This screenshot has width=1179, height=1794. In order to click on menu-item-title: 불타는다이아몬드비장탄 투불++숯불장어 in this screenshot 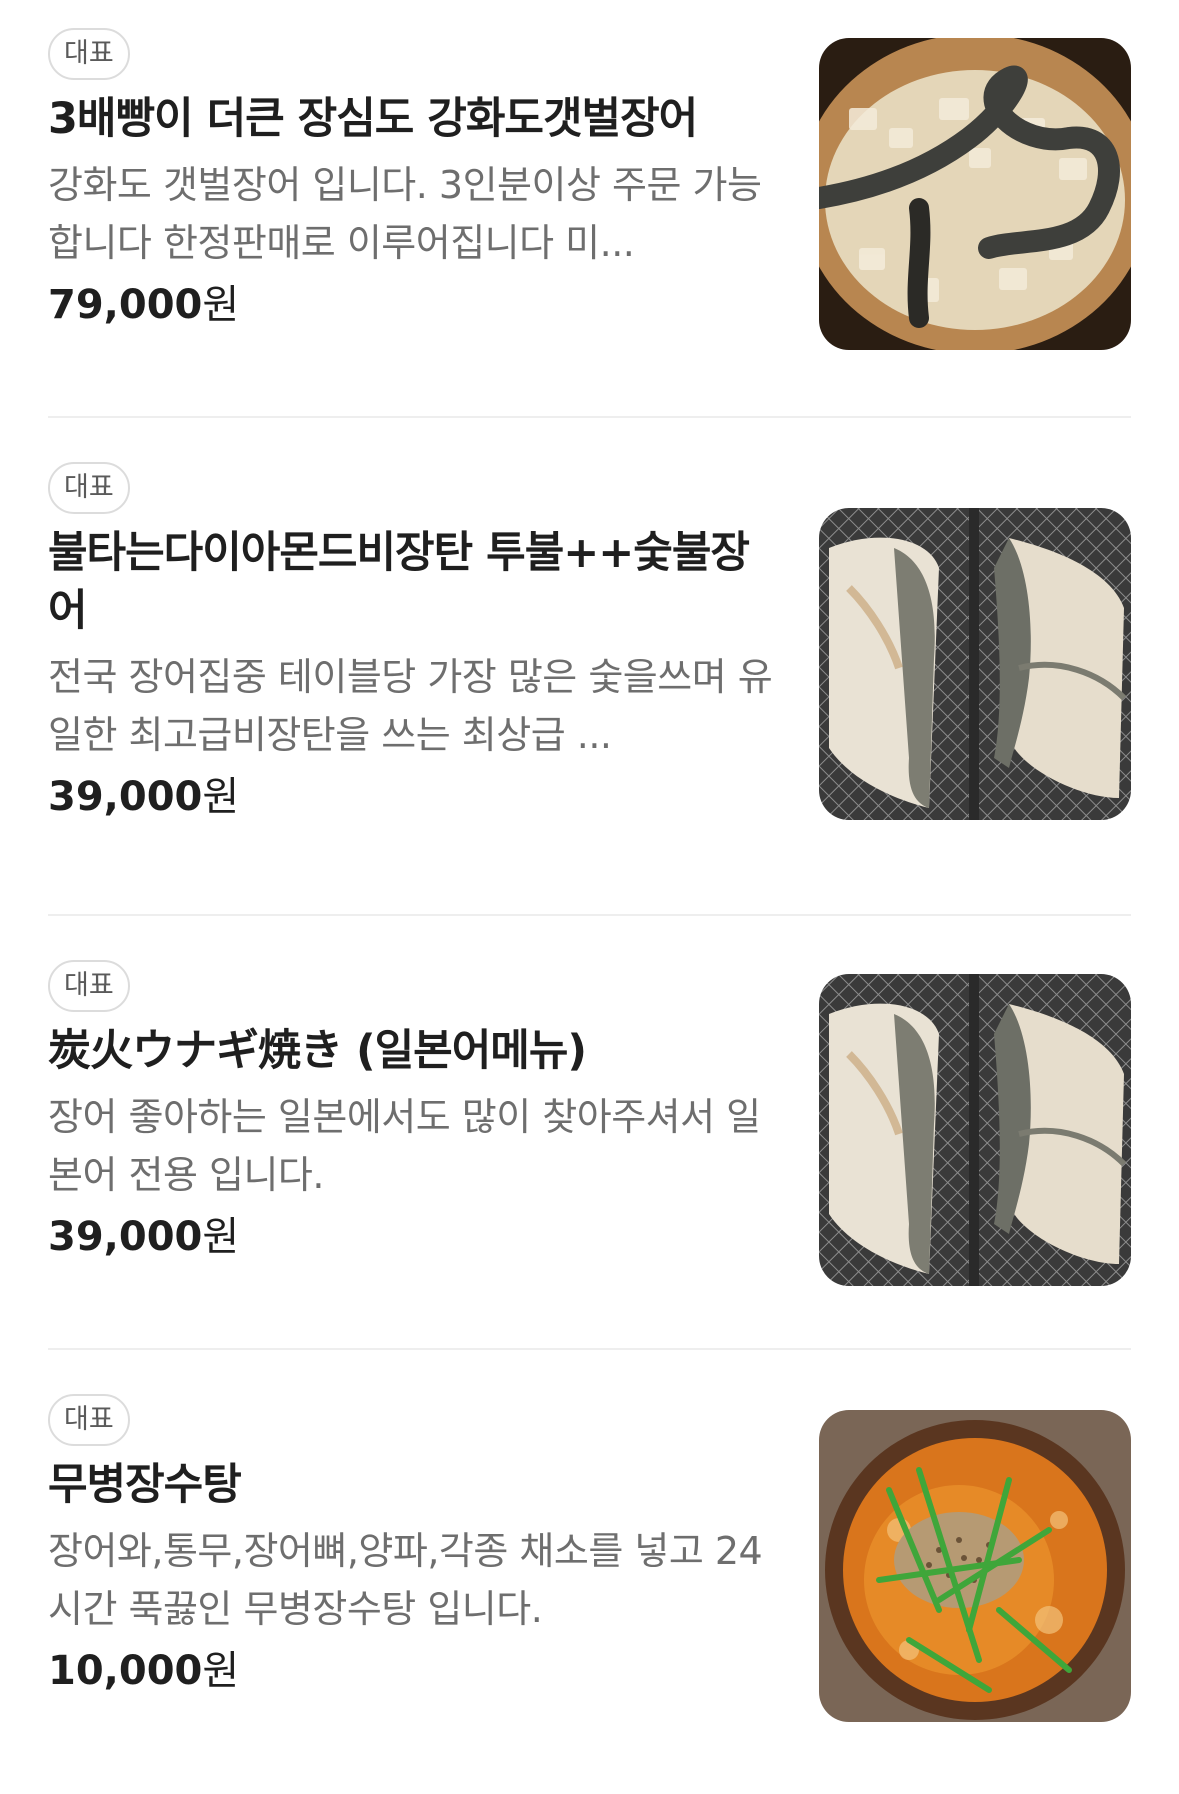, I will do `click(399, 582)`.